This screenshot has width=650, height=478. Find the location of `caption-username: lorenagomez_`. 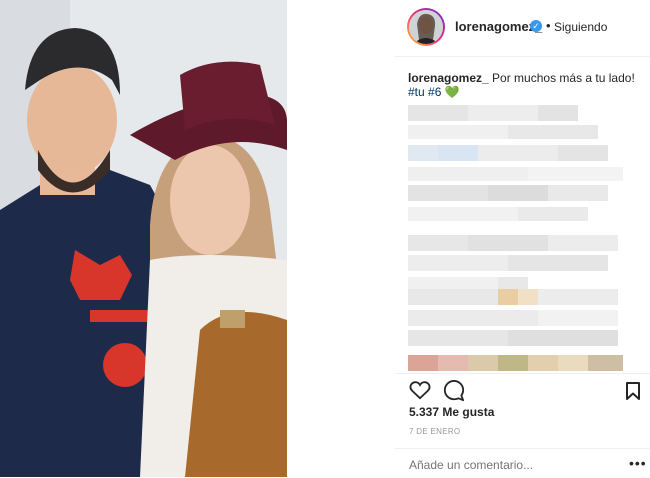

caption-username: lorenagomez_ is located at coordinates (448, 78).